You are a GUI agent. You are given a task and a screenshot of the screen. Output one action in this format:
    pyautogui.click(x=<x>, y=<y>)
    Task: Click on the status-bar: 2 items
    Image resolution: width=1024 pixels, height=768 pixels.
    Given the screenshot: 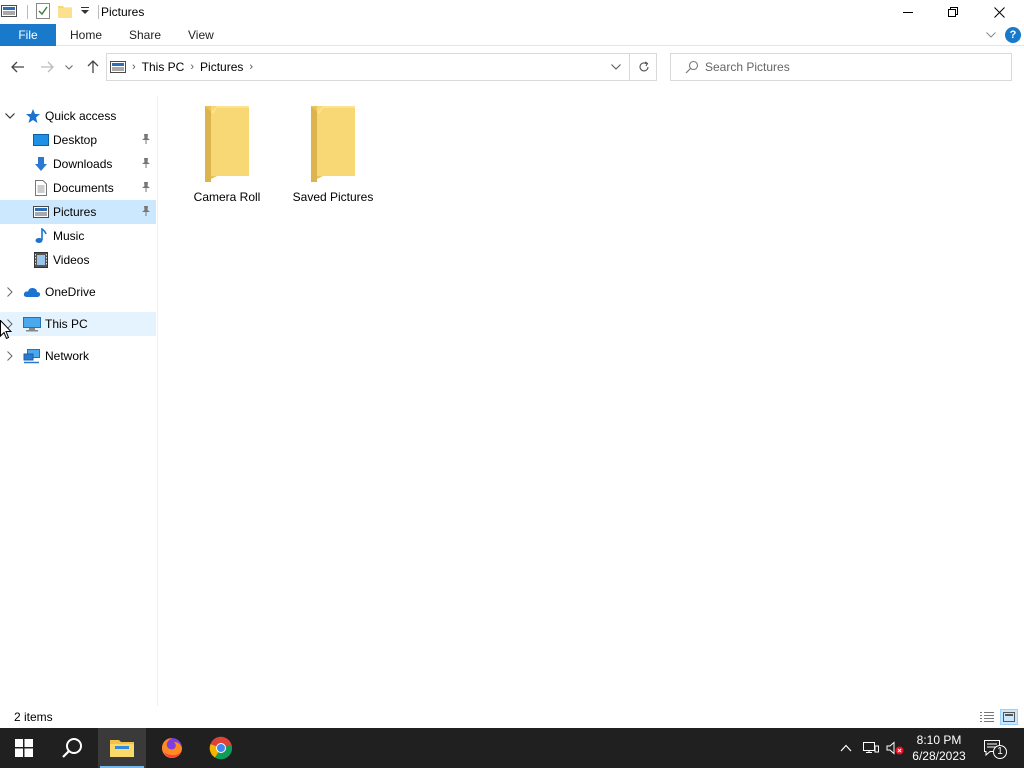 What is the action you would take?
    pyautogui.click(x=512, y=717)
    